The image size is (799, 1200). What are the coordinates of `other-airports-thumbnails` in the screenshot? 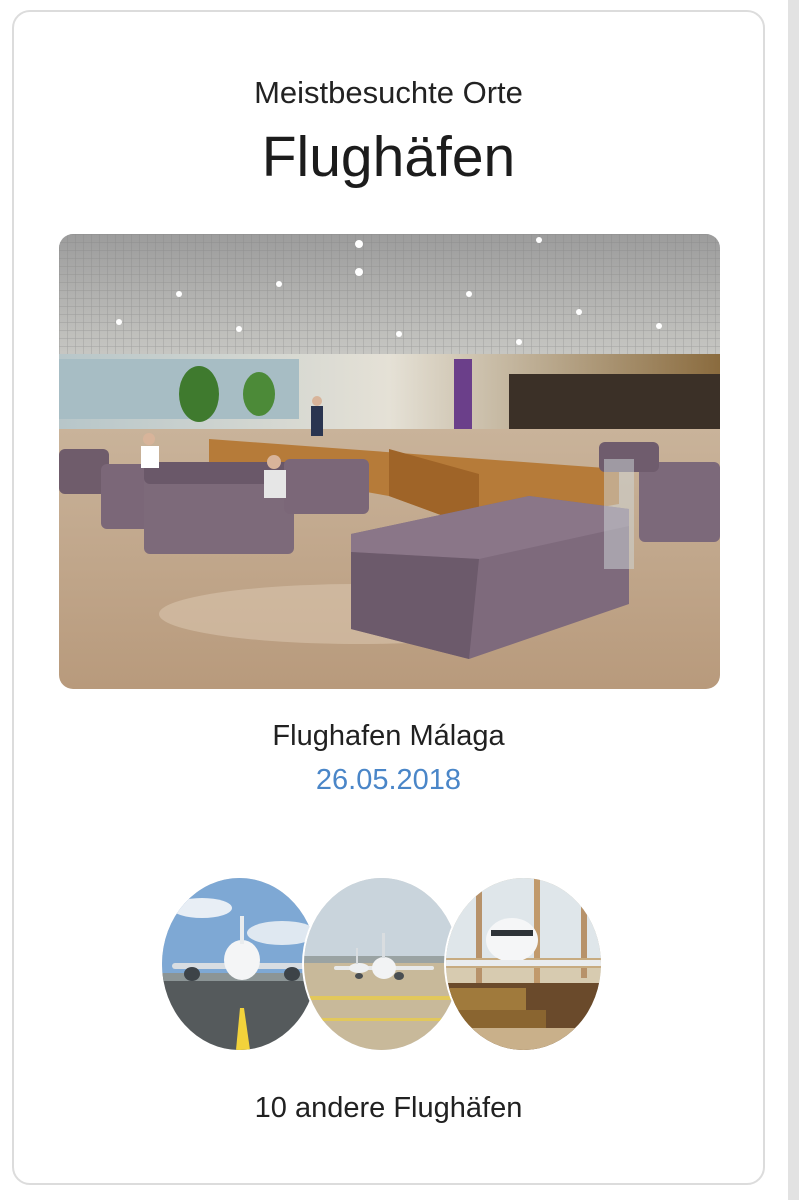 It's located at (392, 964).